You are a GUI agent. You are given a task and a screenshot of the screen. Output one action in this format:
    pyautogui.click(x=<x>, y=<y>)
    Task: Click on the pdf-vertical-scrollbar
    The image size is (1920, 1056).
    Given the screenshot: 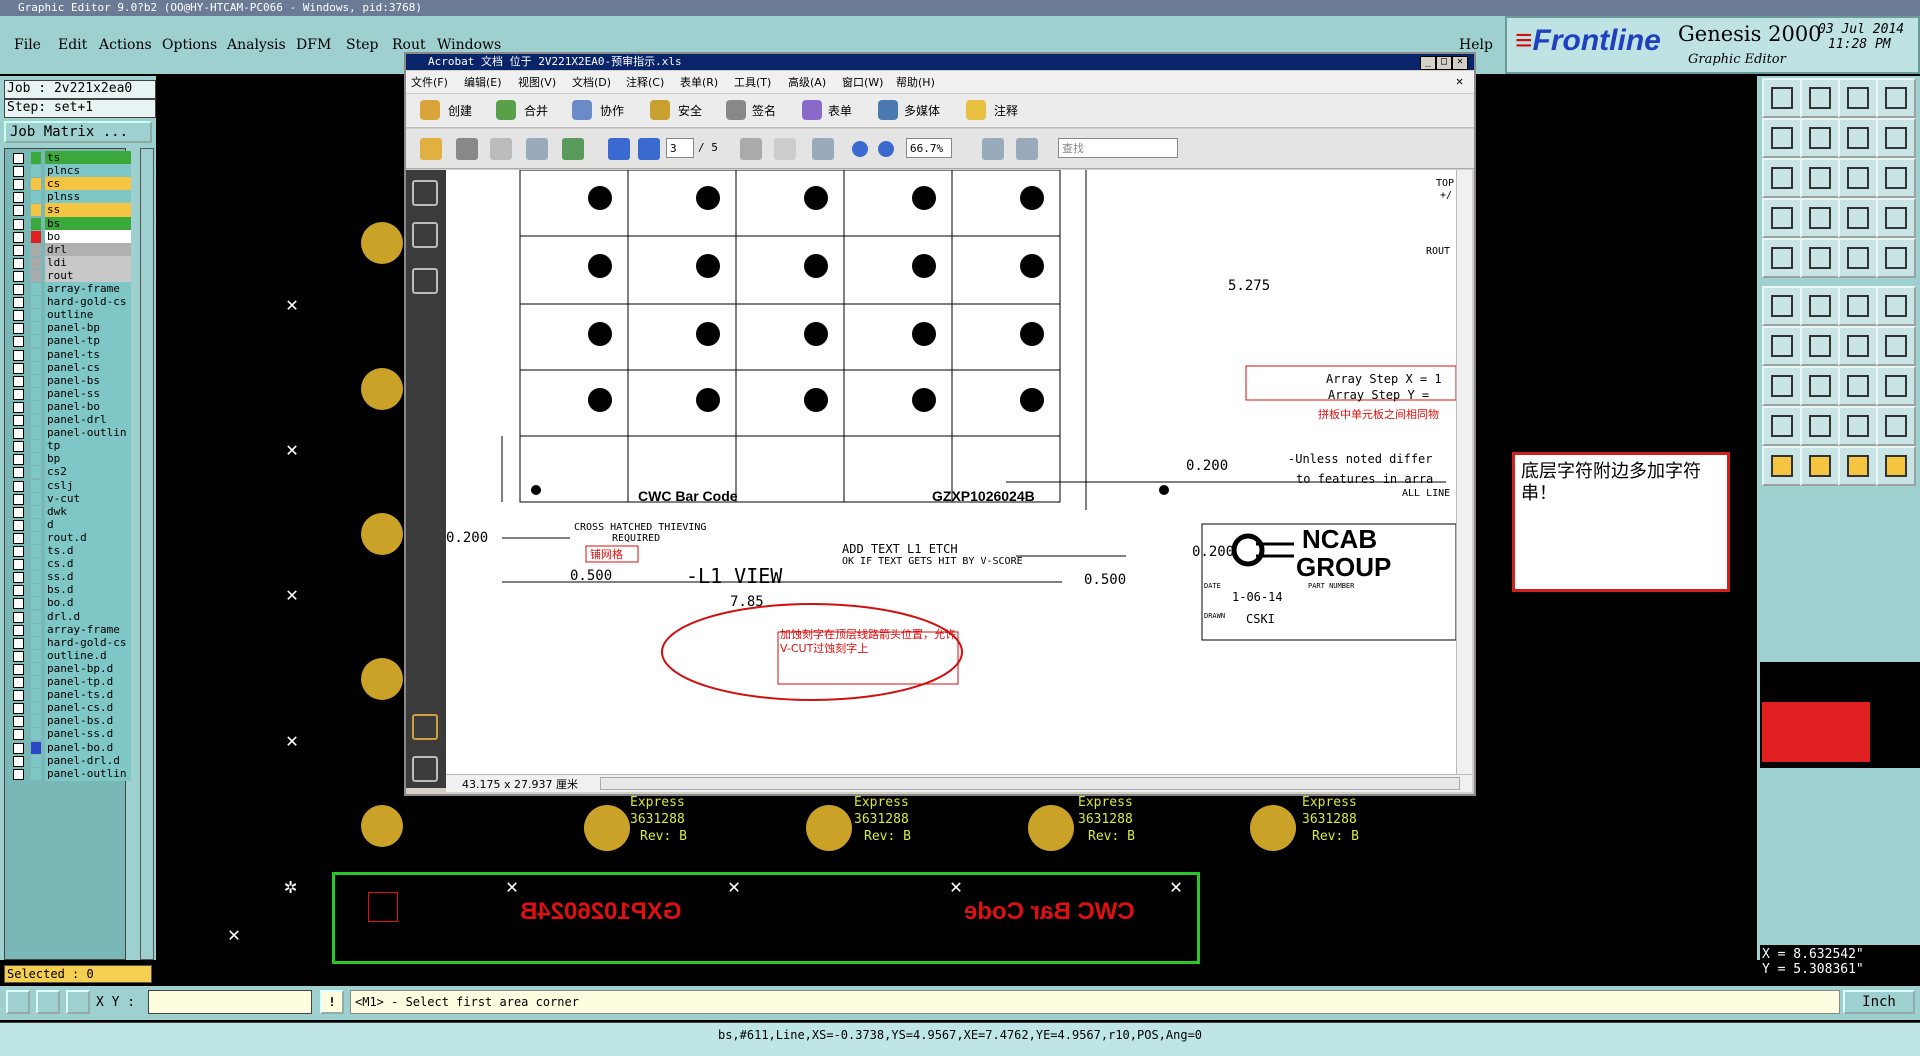 What is the action you would take?
    pyautogui.click(x=1464, y=472)
    